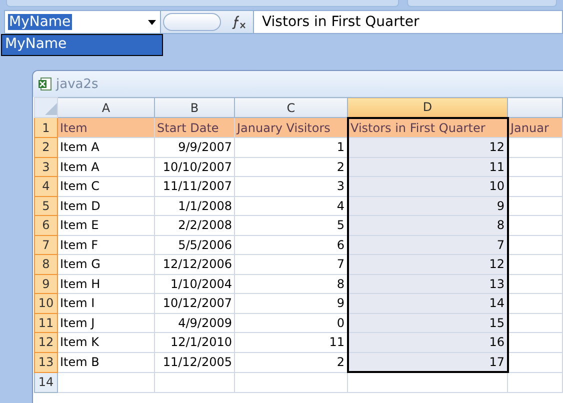 This screenshot has width=563, height=403. What do you see at coordinates (194, 108) in the screenshot?
I see `column-header: B` at bounding box center [194, 108].